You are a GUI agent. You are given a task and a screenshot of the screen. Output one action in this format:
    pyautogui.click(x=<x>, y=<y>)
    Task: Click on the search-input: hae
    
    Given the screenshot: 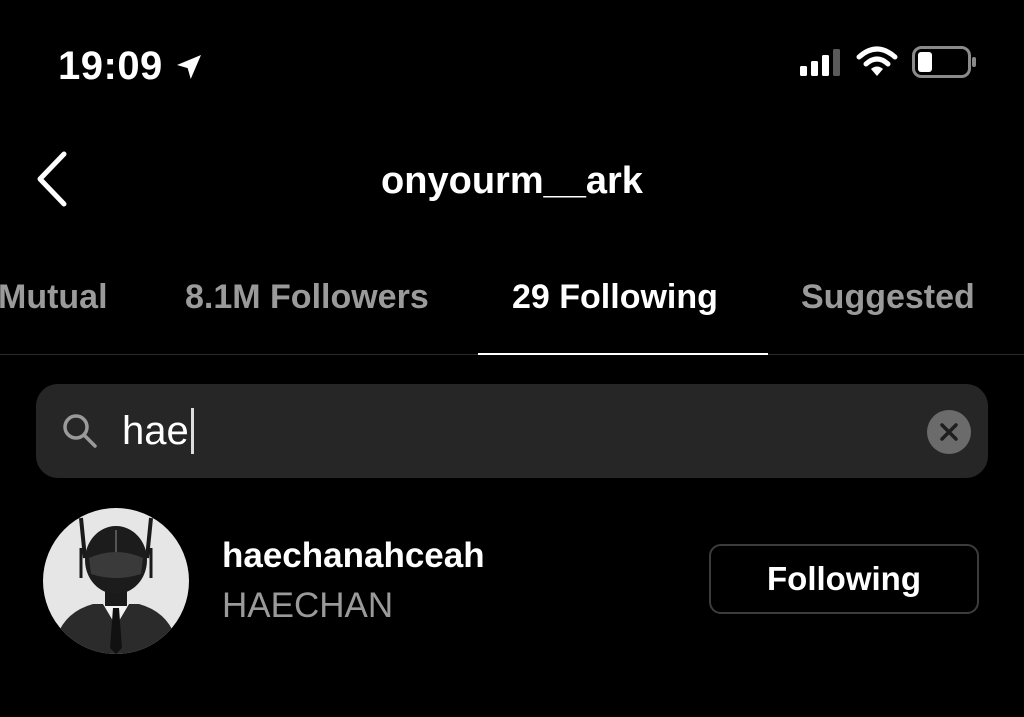 What is the action you would take?
    pyautogui.click(x=512, y=431)
    